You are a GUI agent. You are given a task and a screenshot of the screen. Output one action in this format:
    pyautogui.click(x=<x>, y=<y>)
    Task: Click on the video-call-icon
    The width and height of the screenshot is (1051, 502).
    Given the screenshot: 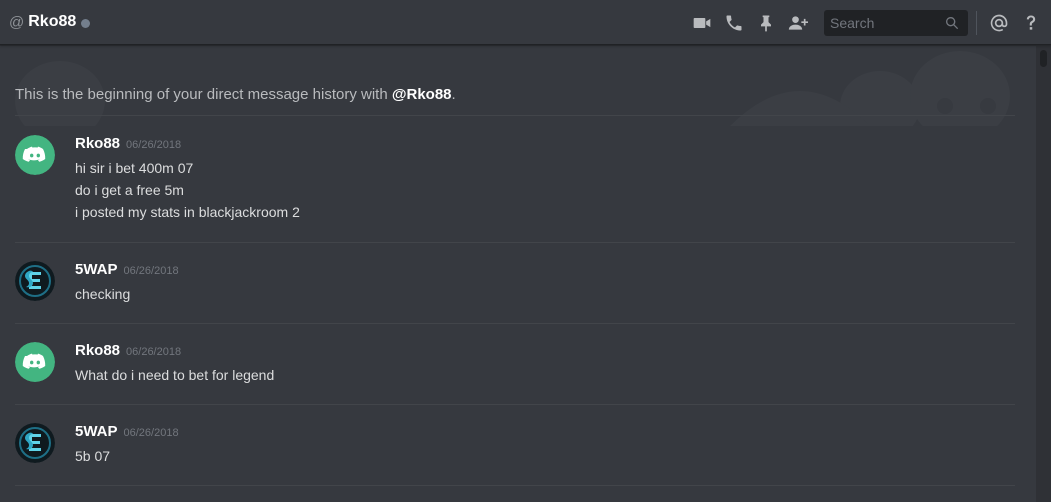 What is the action you would take?
    pyautogui.click(x=702, y=23)
    